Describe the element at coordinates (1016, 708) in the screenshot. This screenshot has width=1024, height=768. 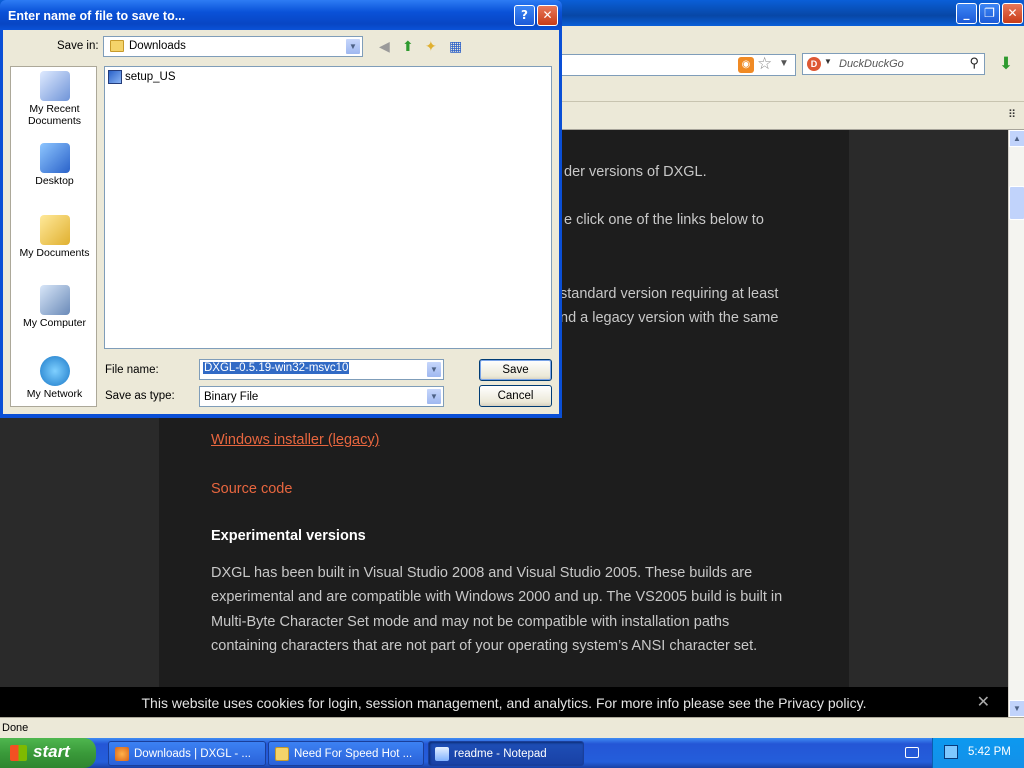
I see `scroll-down-arrow-icon: ▼` at that location.